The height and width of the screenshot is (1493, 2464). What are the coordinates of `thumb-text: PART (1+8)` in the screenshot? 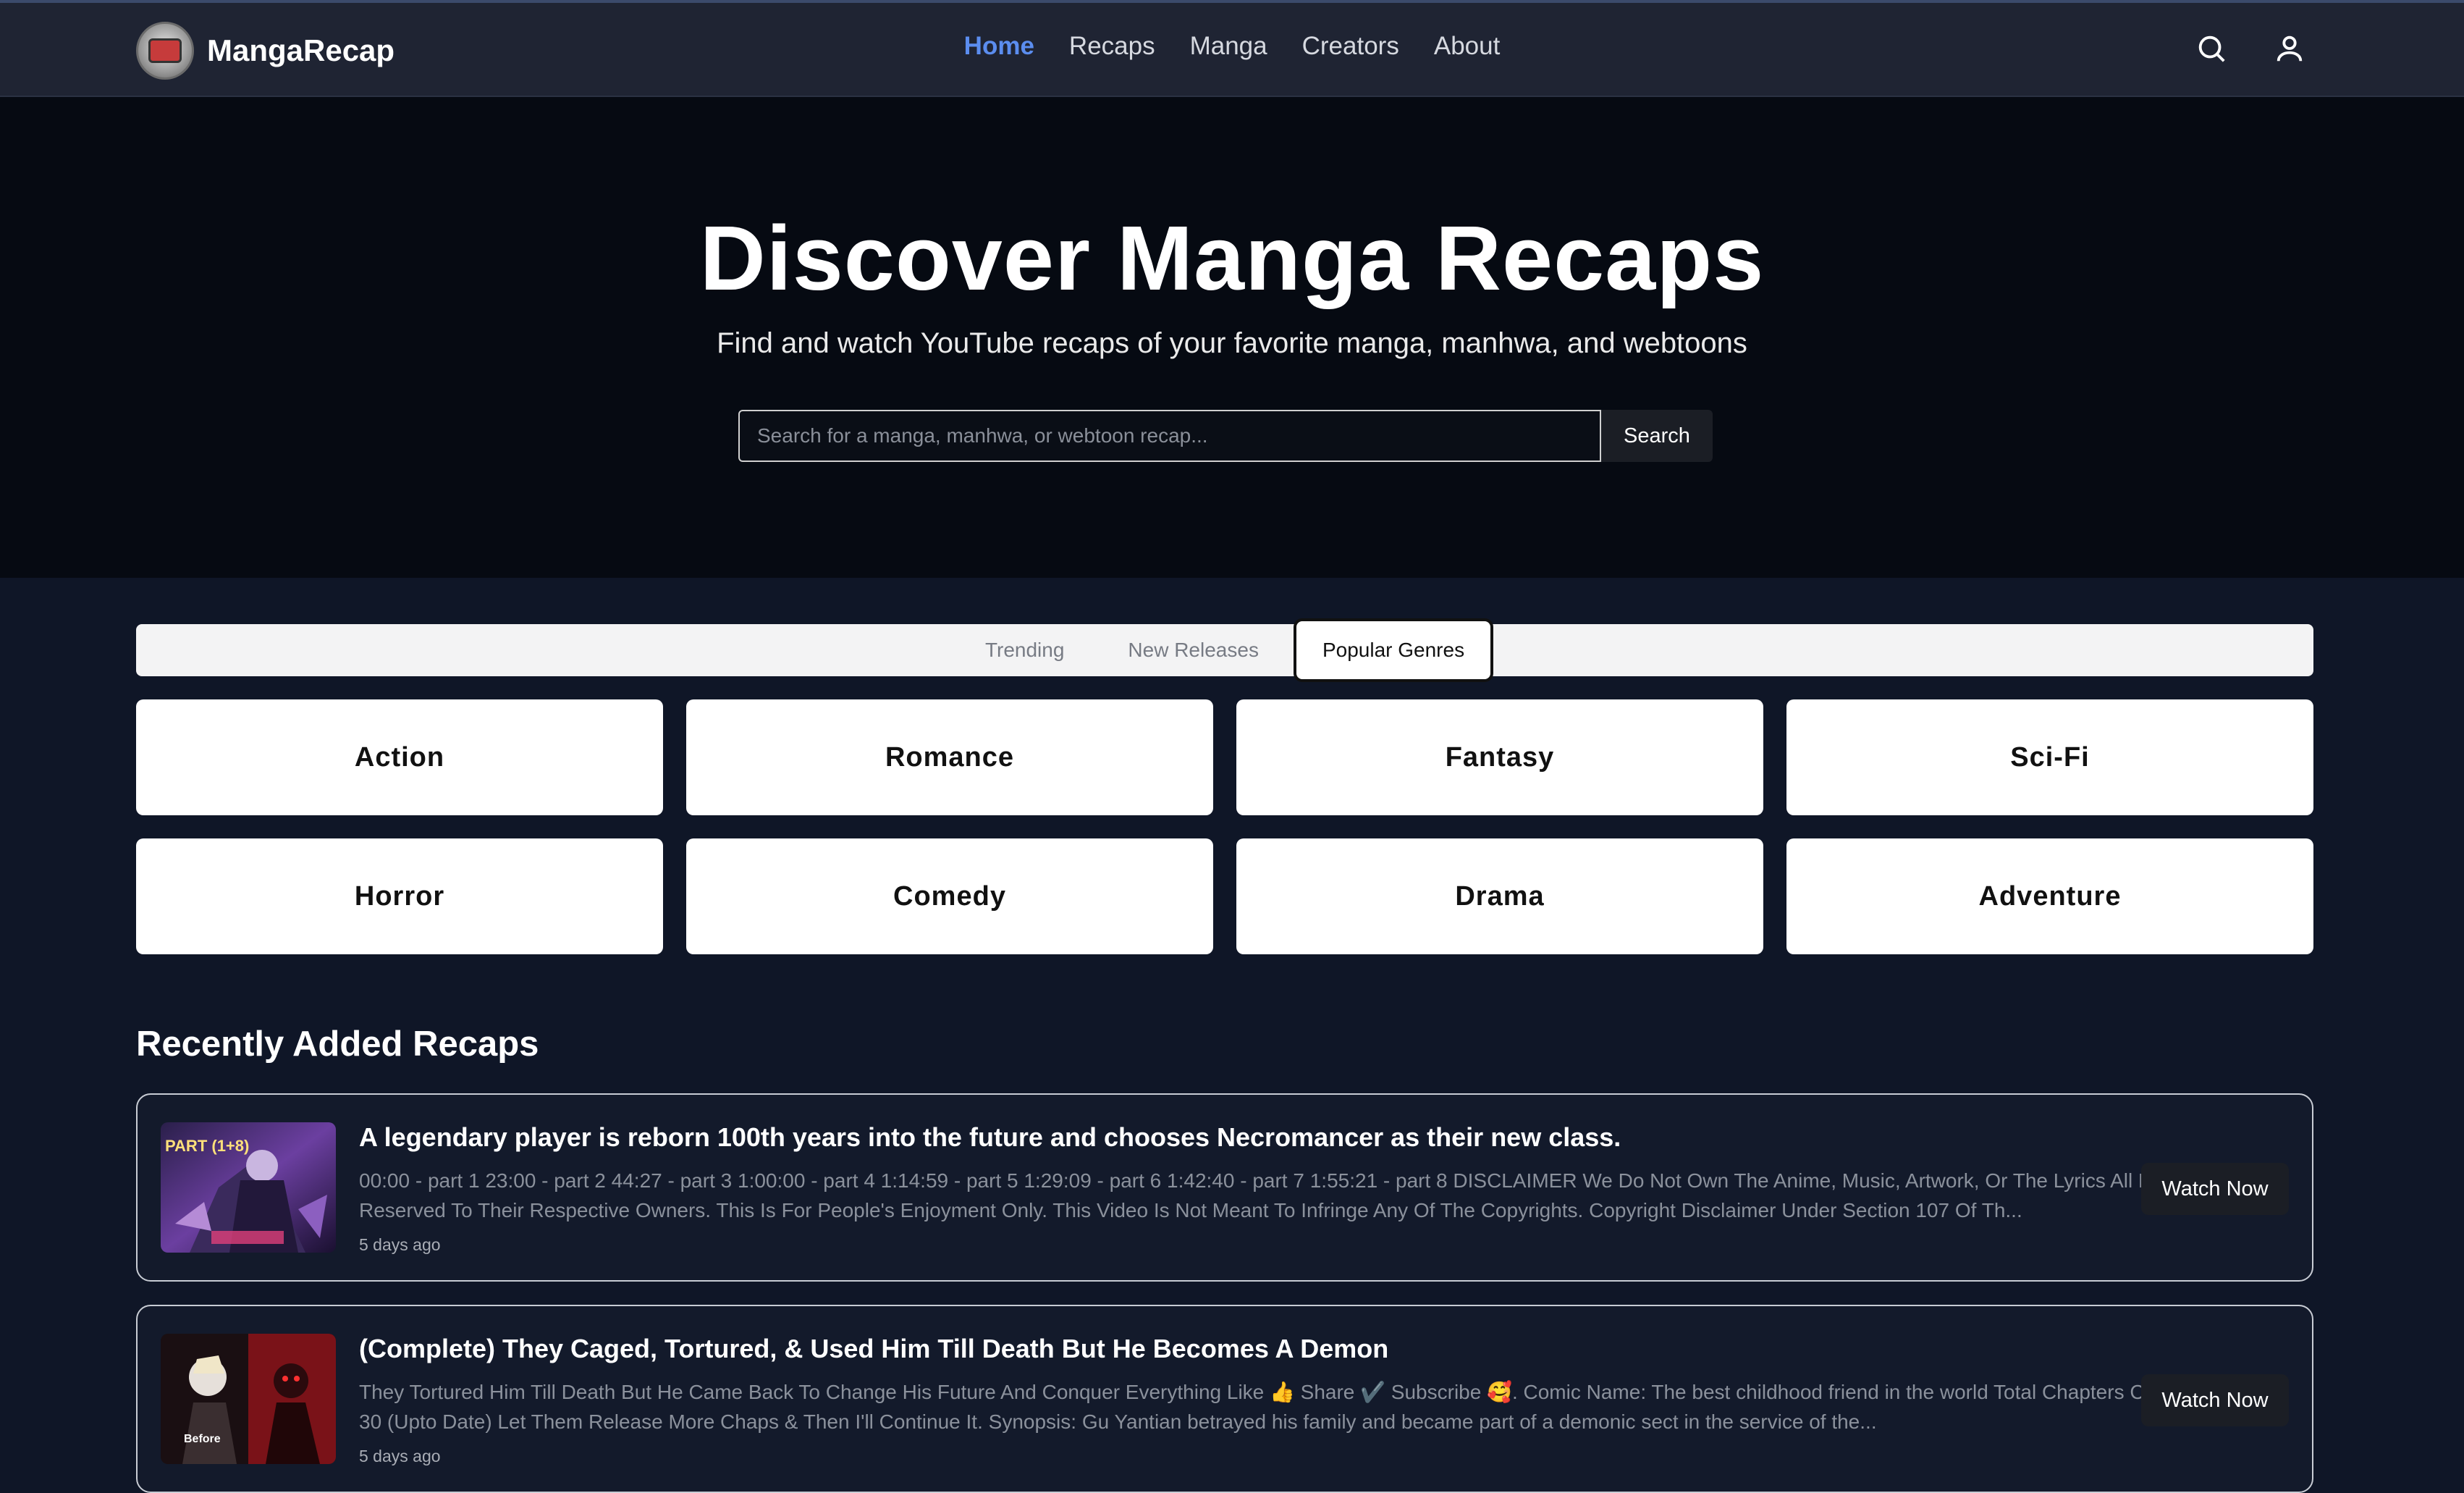 It's located at (207, 1146).